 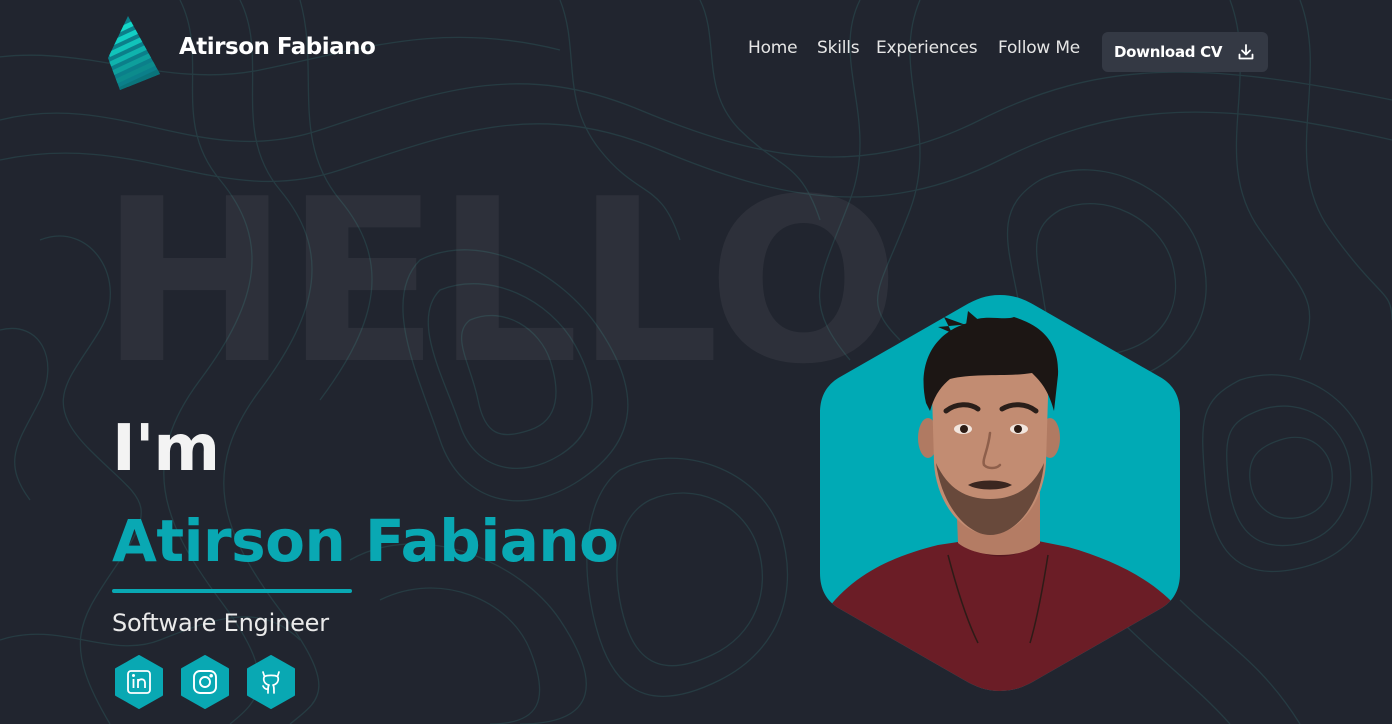 What do you see at coordinates (205, 682) in the screenshot?
I see `instagram-button` at bounding box center [205, 682].